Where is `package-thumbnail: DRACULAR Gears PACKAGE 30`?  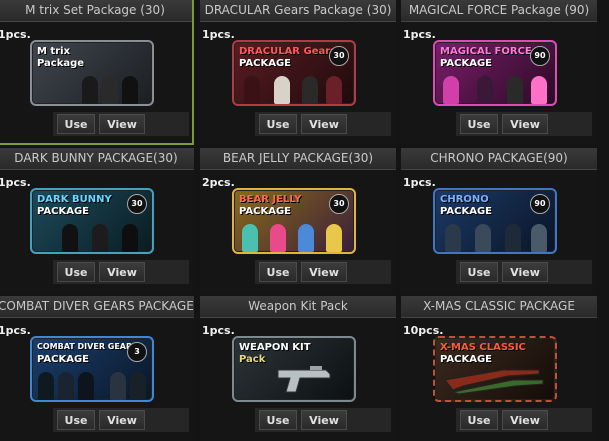
package-thumbnail: DRACULAR Gears PACKAGE 30 is located at coordinates (294, 73).